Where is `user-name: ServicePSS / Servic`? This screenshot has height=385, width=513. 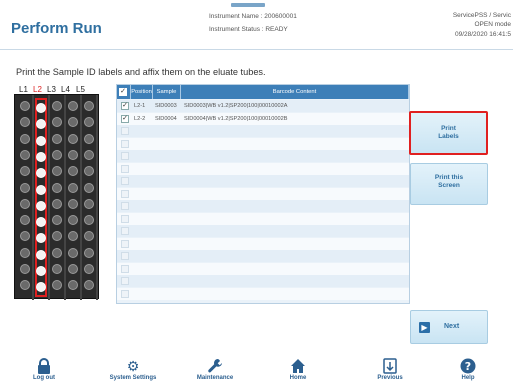
user-name: ServicePSS / Servic is located at coordinates (481, 15).